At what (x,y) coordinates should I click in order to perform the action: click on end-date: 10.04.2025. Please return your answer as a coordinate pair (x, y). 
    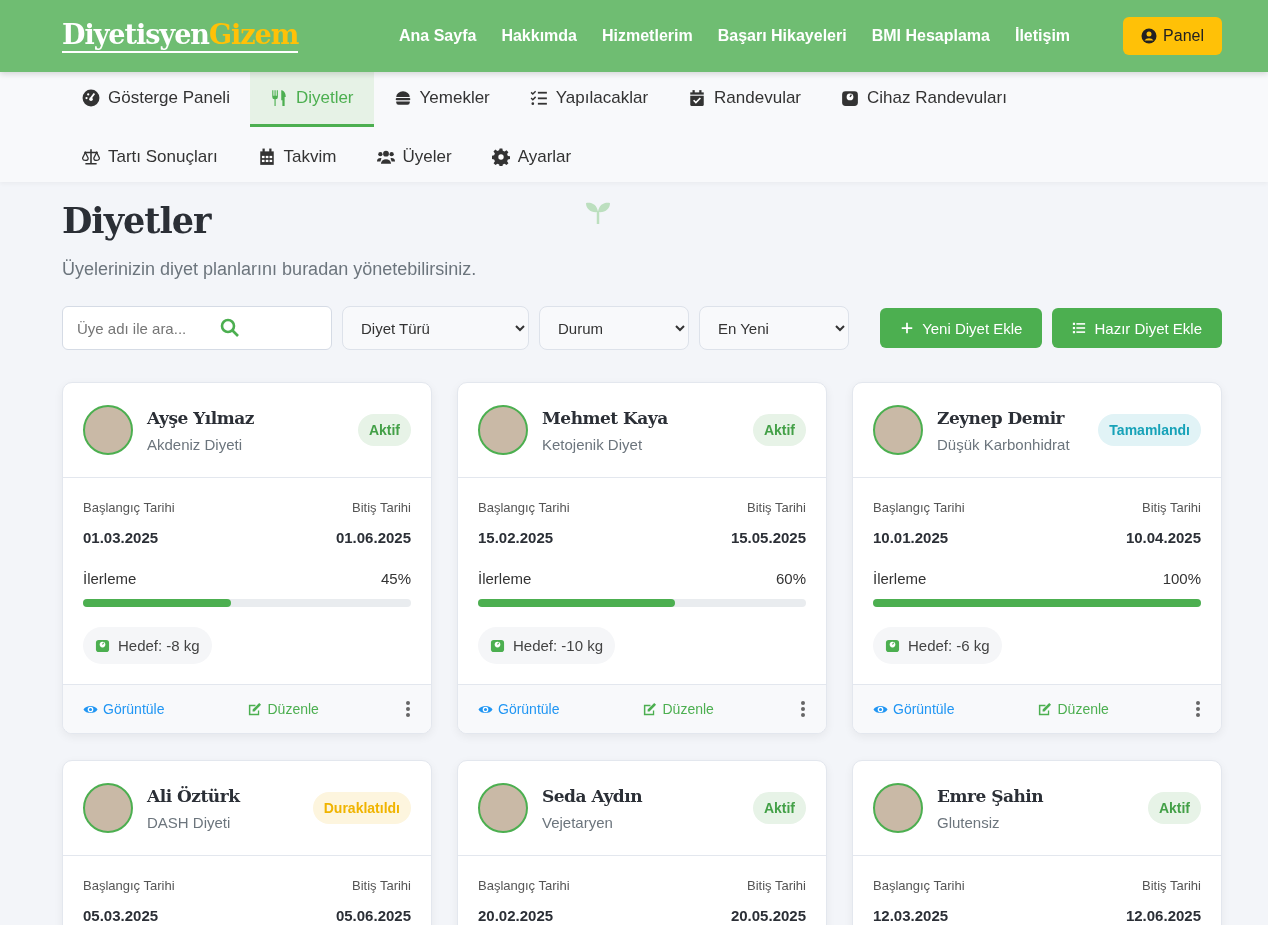
    Looking at the image, I should click on (1163, 537).